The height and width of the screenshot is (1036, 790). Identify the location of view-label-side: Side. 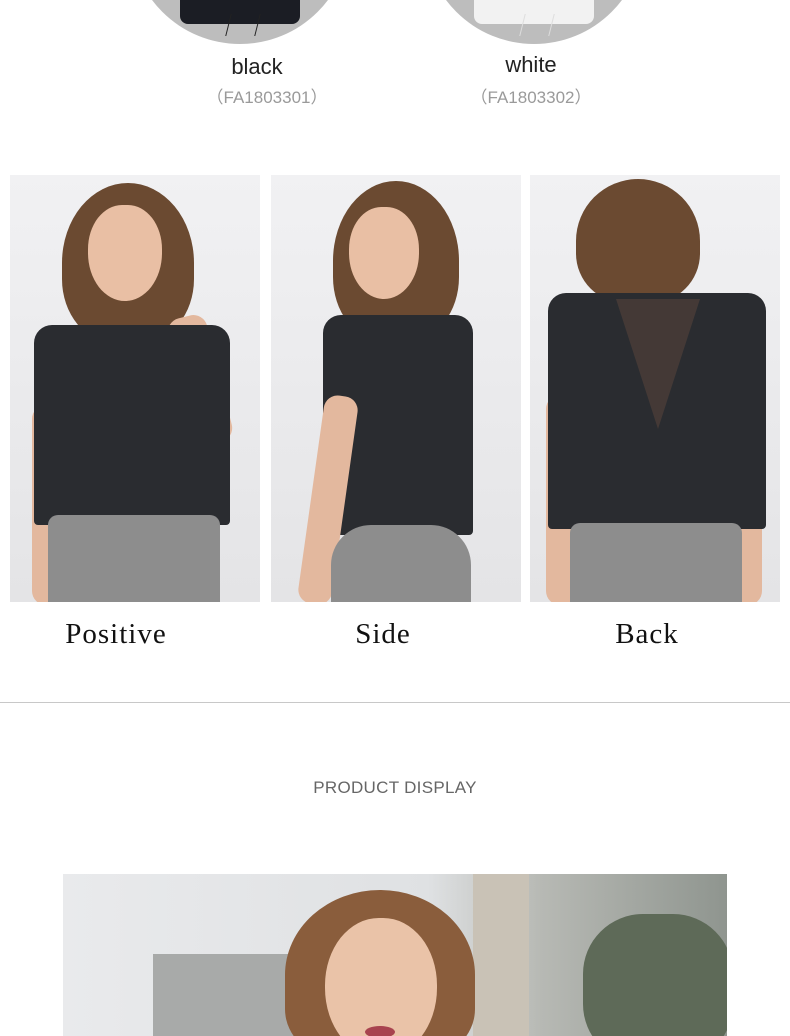
(383, 634).